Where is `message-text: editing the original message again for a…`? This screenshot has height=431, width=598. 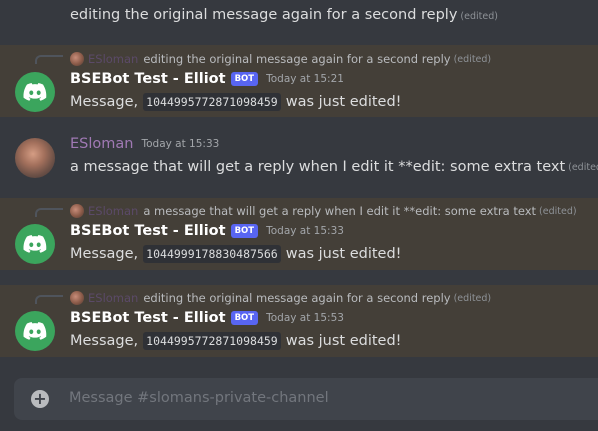 message-text: editing the original message again for a… is located at coordinates (264, 15).